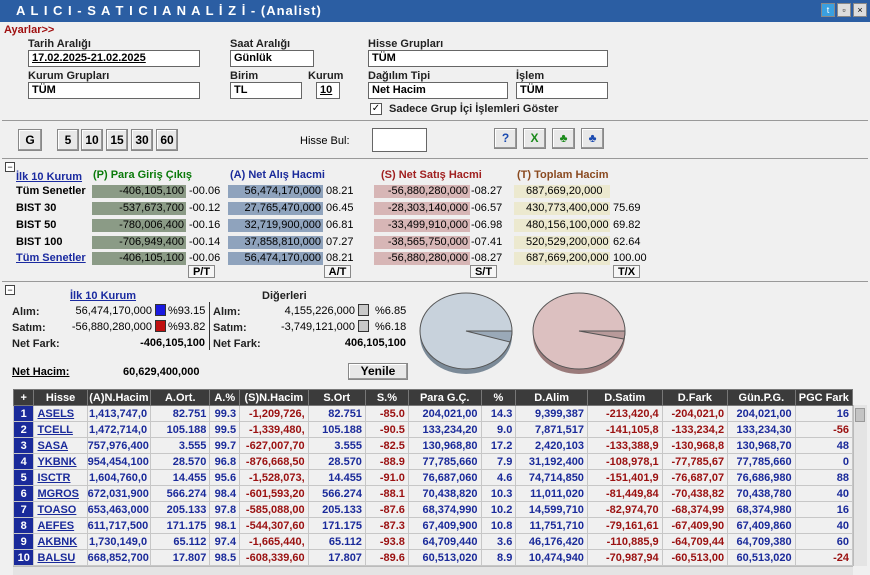 Image resolution: width=870 pixels, height=575 pixels. I want to click on column-header: S.Ort, so click(336, 397).